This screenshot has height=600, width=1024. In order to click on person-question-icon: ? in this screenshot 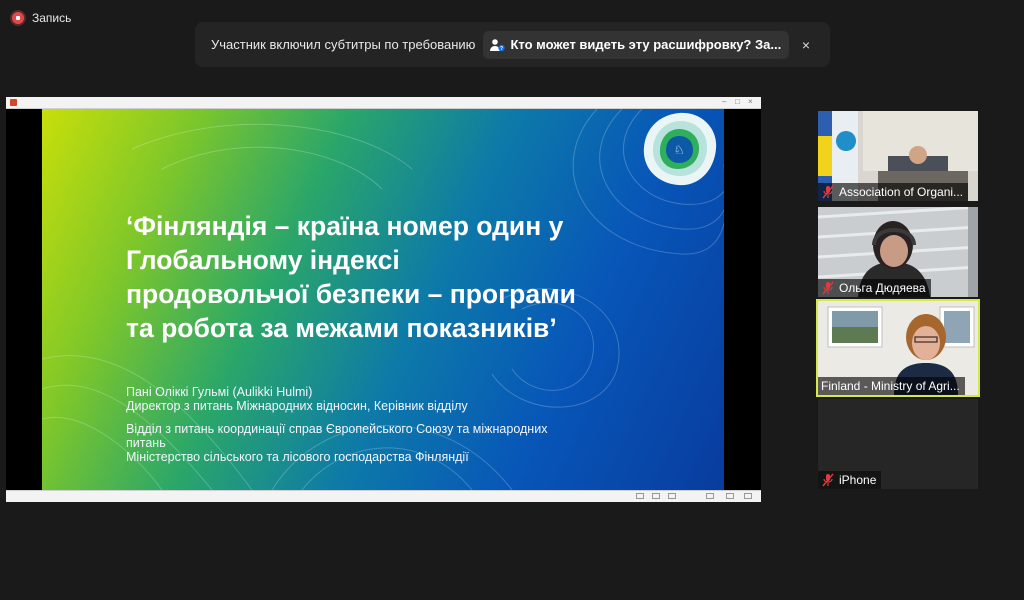, I will do `click(498, 45)`.